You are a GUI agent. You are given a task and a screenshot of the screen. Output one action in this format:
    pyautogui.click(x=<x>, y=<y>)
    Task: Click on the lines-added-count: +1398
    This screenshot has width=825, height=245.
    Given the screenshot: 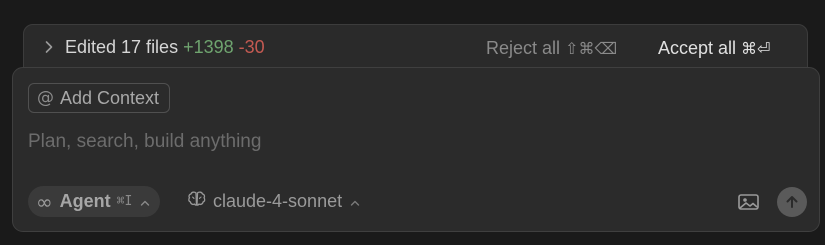 What is the action you would take?
    pyautogui.click(x=208, y=47)
    